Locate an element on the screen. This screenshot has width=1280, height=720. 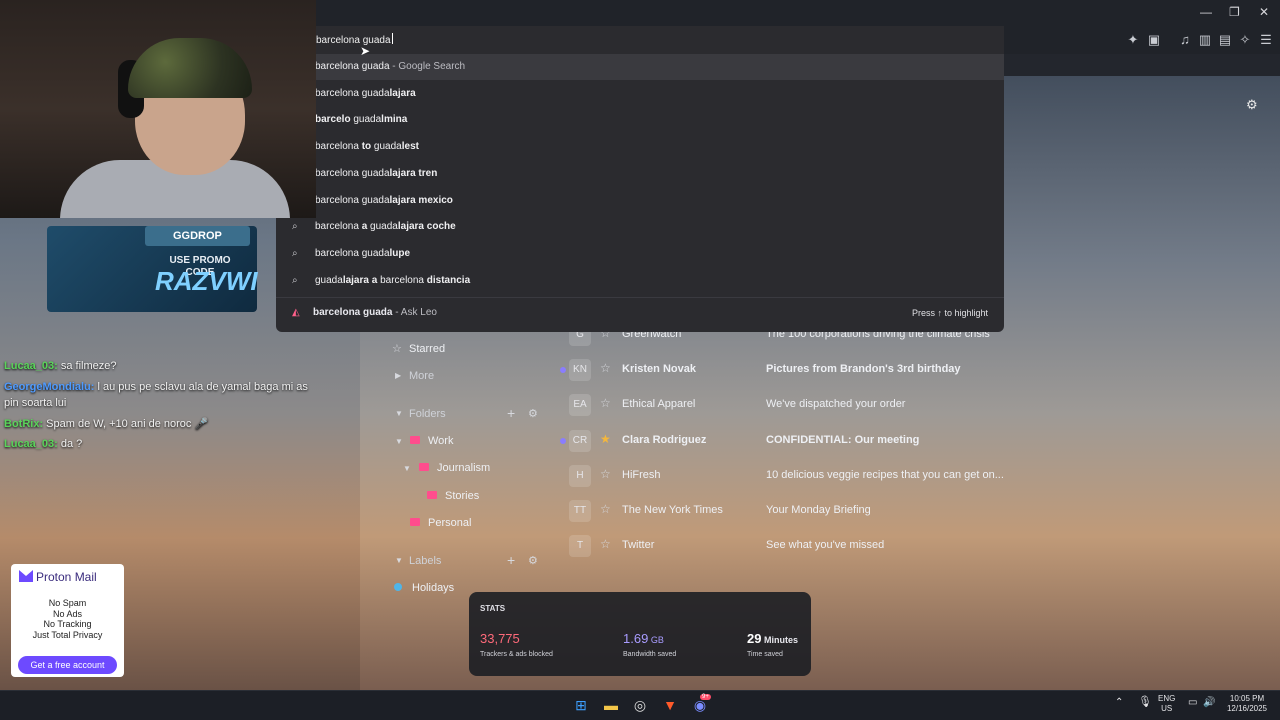
mail-sender: Twitter is located at coordinates (638, 545).